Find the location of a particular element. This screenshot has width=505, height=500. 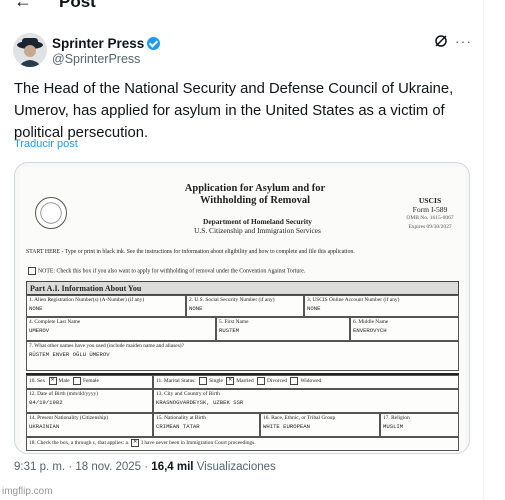

form-part-title: Part A.I. Information About You is located at coordinates (242, 288).